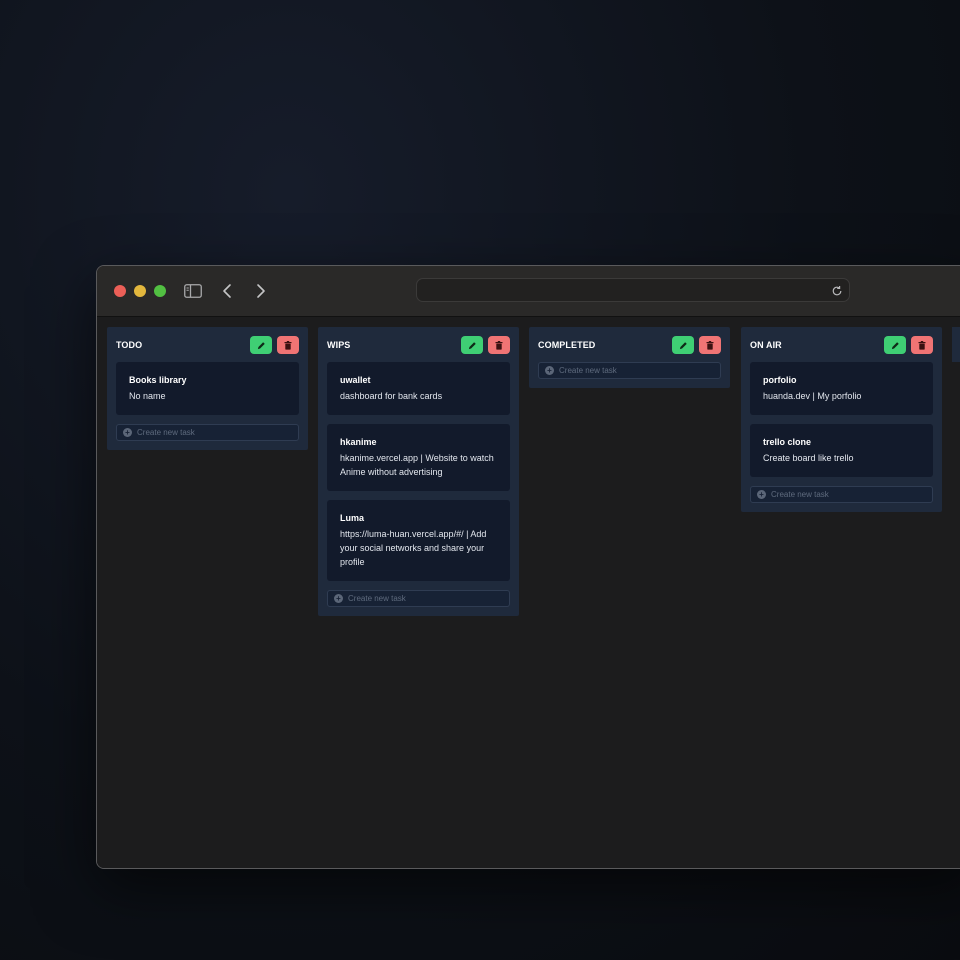 This screenshot has width=960, height=960. Describe the element at coordinates (567, 345) in the screenshot. I see `column-title: COMPLETED` at that location.